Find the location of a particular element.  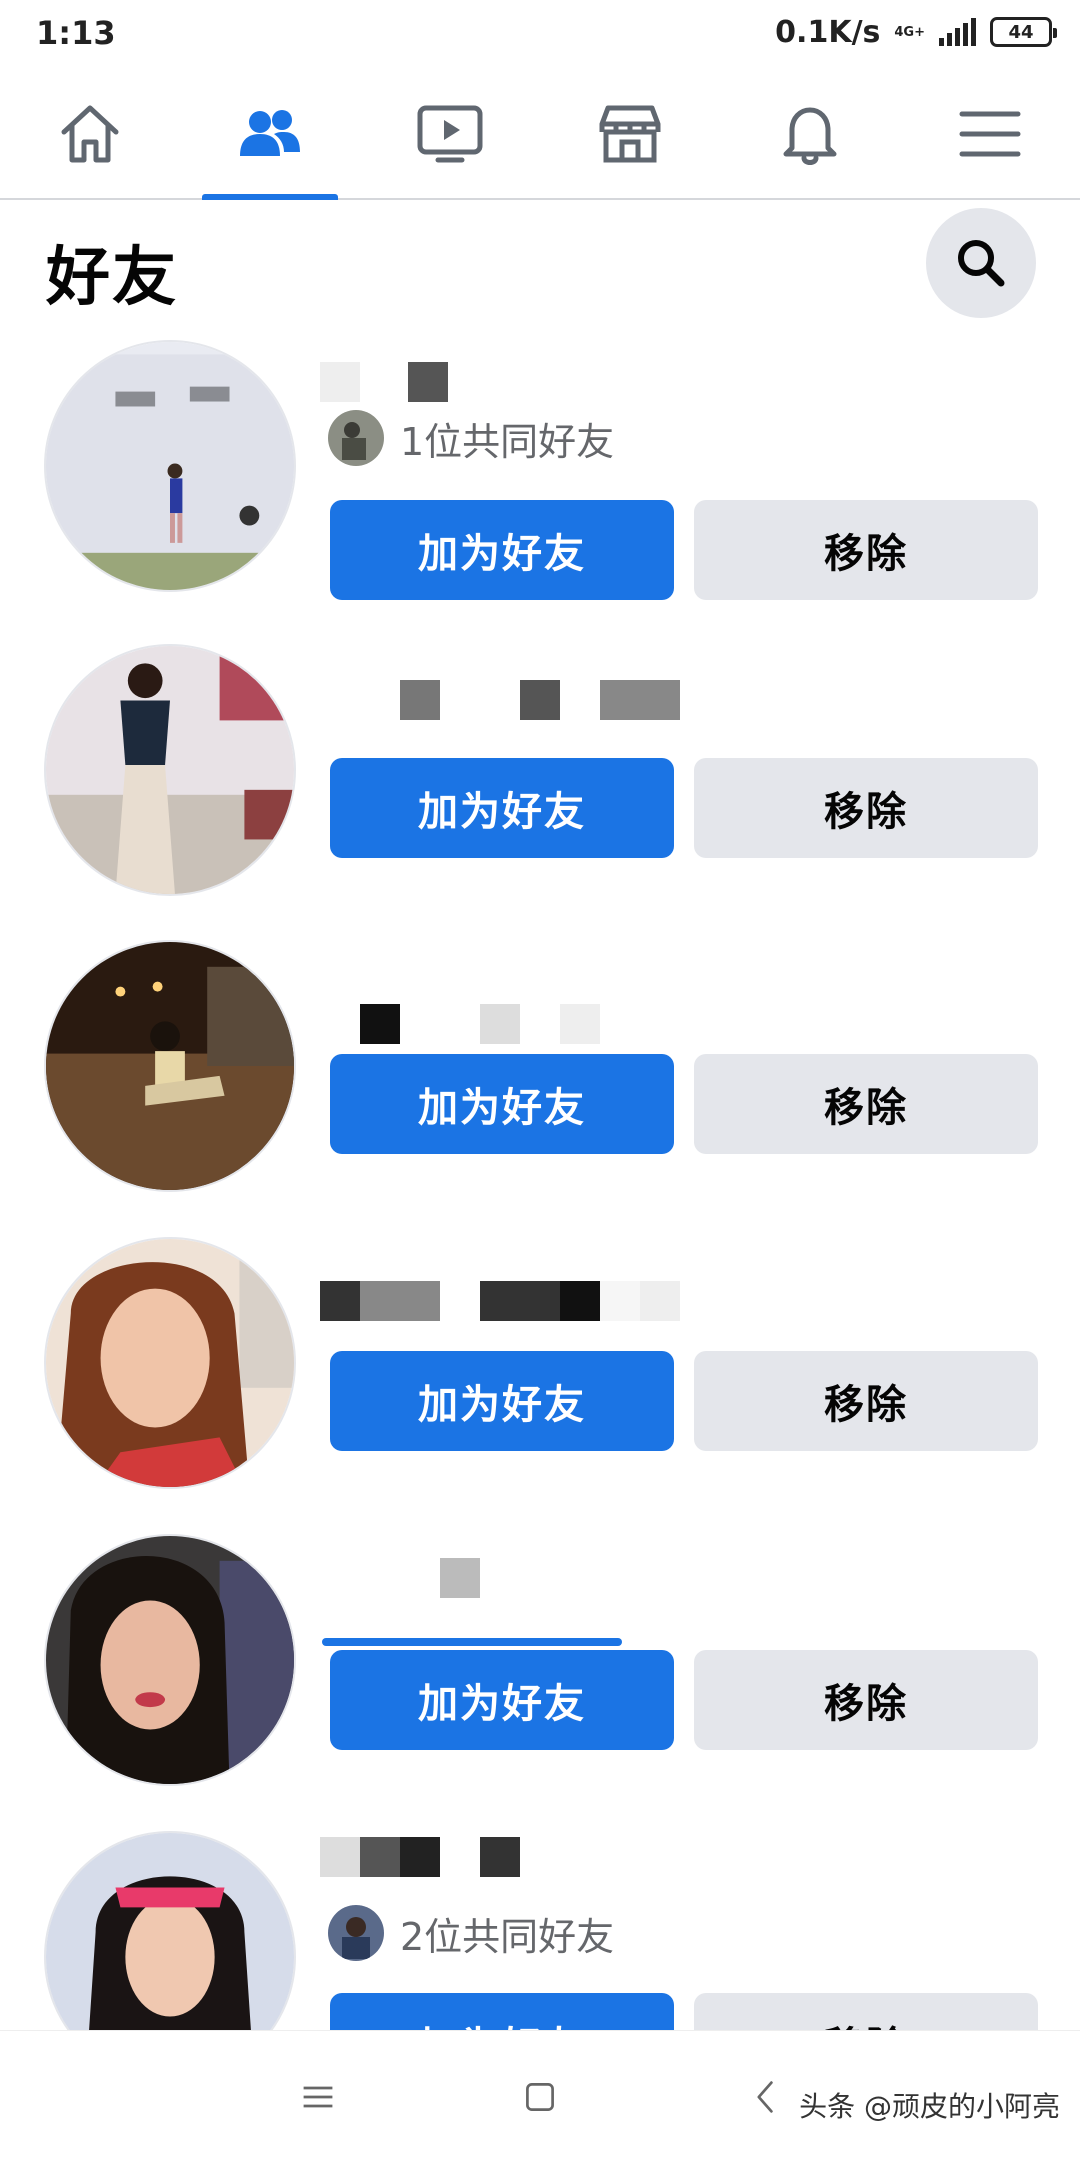

system-nav-bar: 头条 @顽皮的小阿亮 is located at coordinates (540, 2095).